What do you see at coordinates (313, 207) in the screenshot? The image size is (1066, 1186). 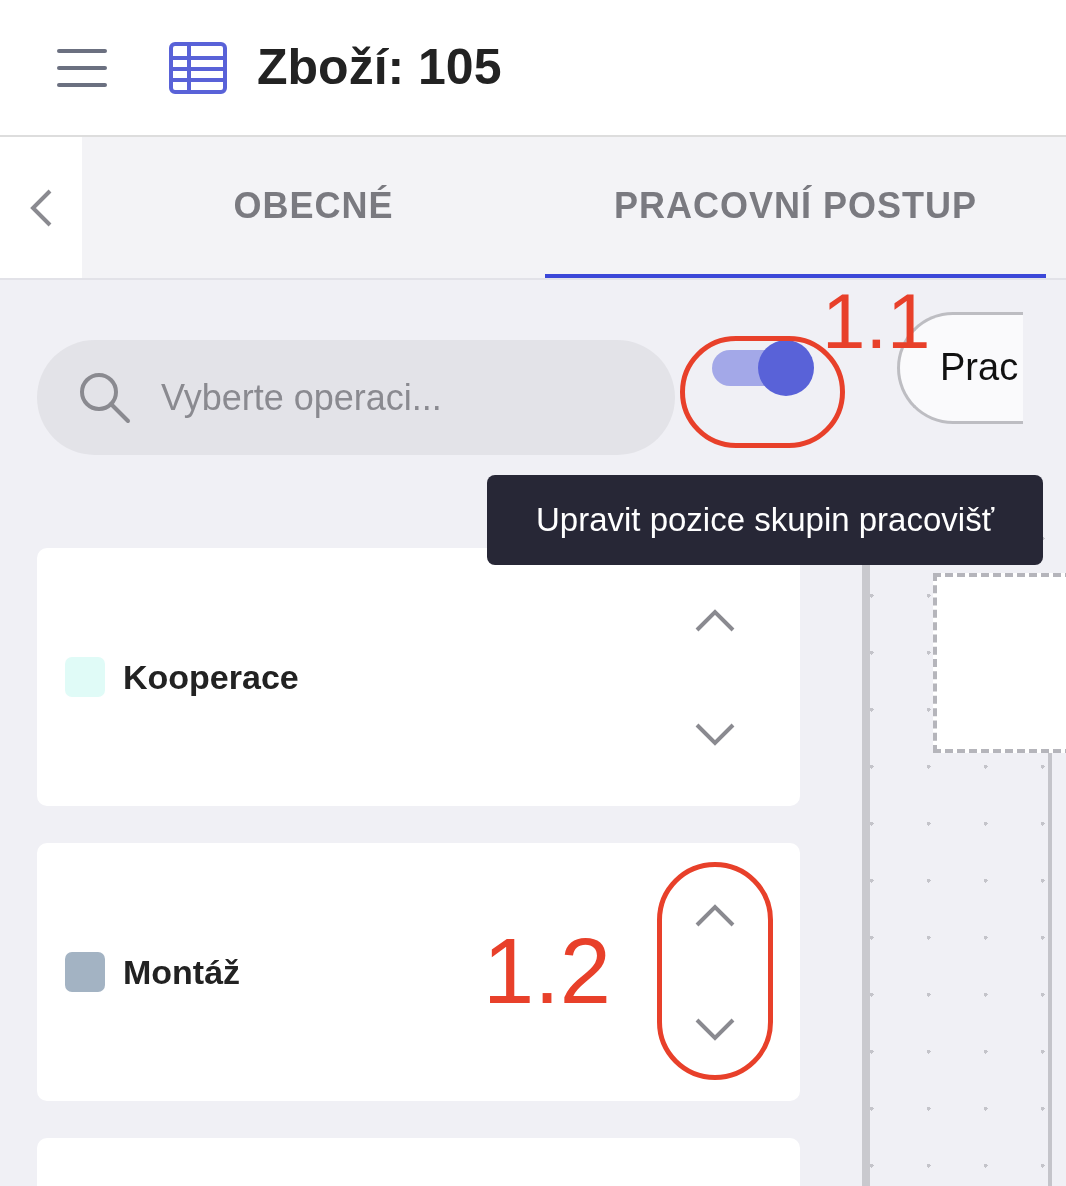 I see `tab: OBECNÉ` at bounding box center [313, 207].